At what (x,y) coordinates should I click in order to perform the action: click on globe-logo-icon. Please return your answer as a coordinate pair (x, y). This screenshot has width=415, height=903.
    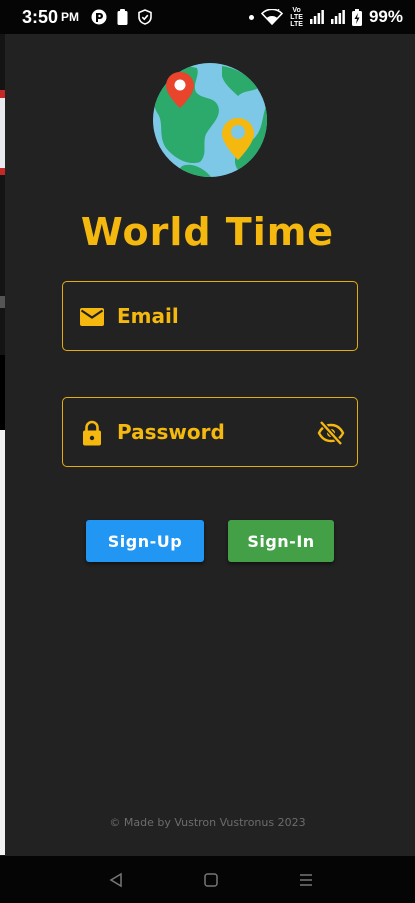
    Looking at the image, I should click on (210, 120).